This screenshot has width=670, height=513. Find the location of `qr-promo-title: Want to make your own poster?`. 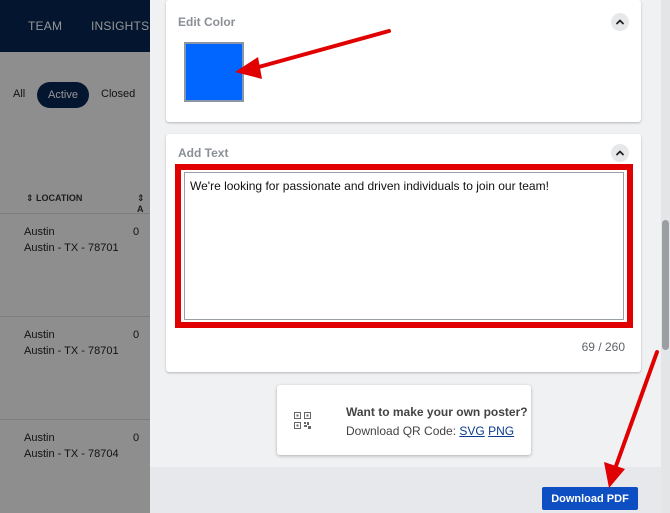

qr-promo-title: Want to make your own poster? is located at coordinates (437, 412).